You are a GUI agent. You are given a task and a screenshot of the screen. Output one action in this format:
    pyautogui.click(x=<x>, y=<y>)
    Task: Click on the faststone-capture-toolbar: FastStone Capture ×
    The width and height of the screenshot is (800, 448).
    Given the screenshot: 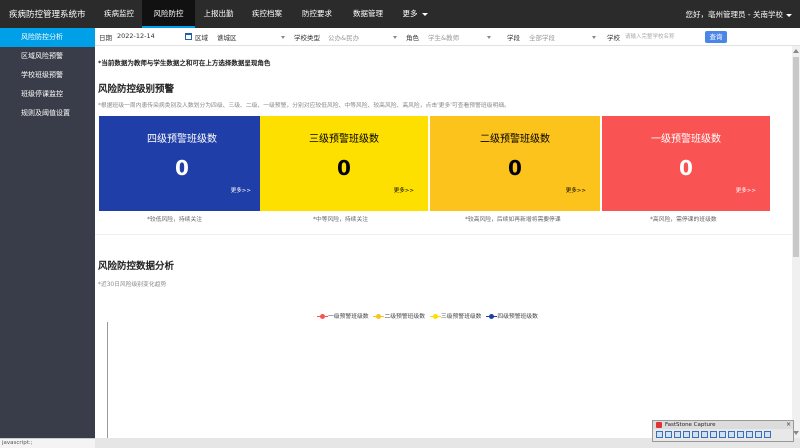 What is the action you would take?
    pyautogui.click(x=723, y=431)
    